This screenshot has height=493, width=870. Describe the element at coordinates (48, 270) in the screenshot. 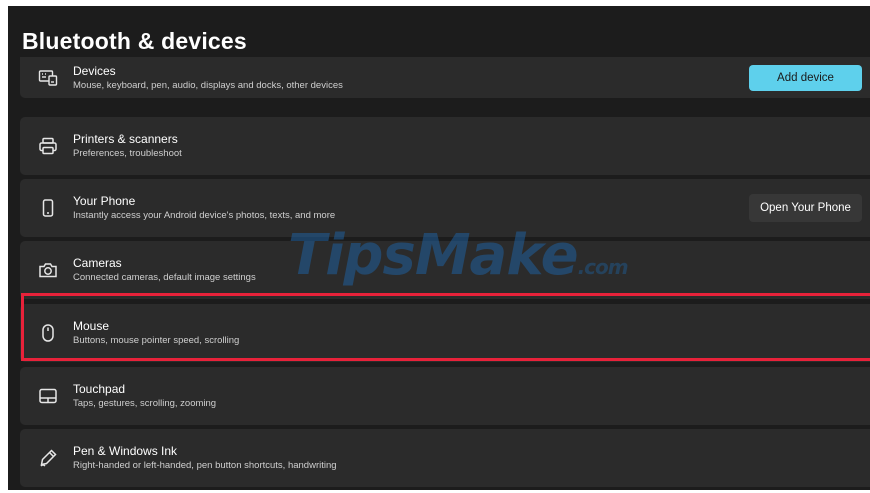

I see `camera-icon` at that location.